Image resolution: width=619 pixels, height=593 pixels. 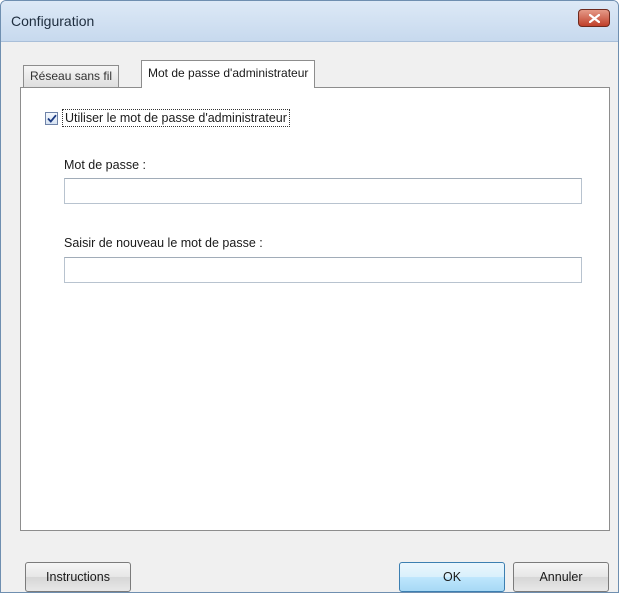 I want to click on close-button, so click(x=594, y=18).